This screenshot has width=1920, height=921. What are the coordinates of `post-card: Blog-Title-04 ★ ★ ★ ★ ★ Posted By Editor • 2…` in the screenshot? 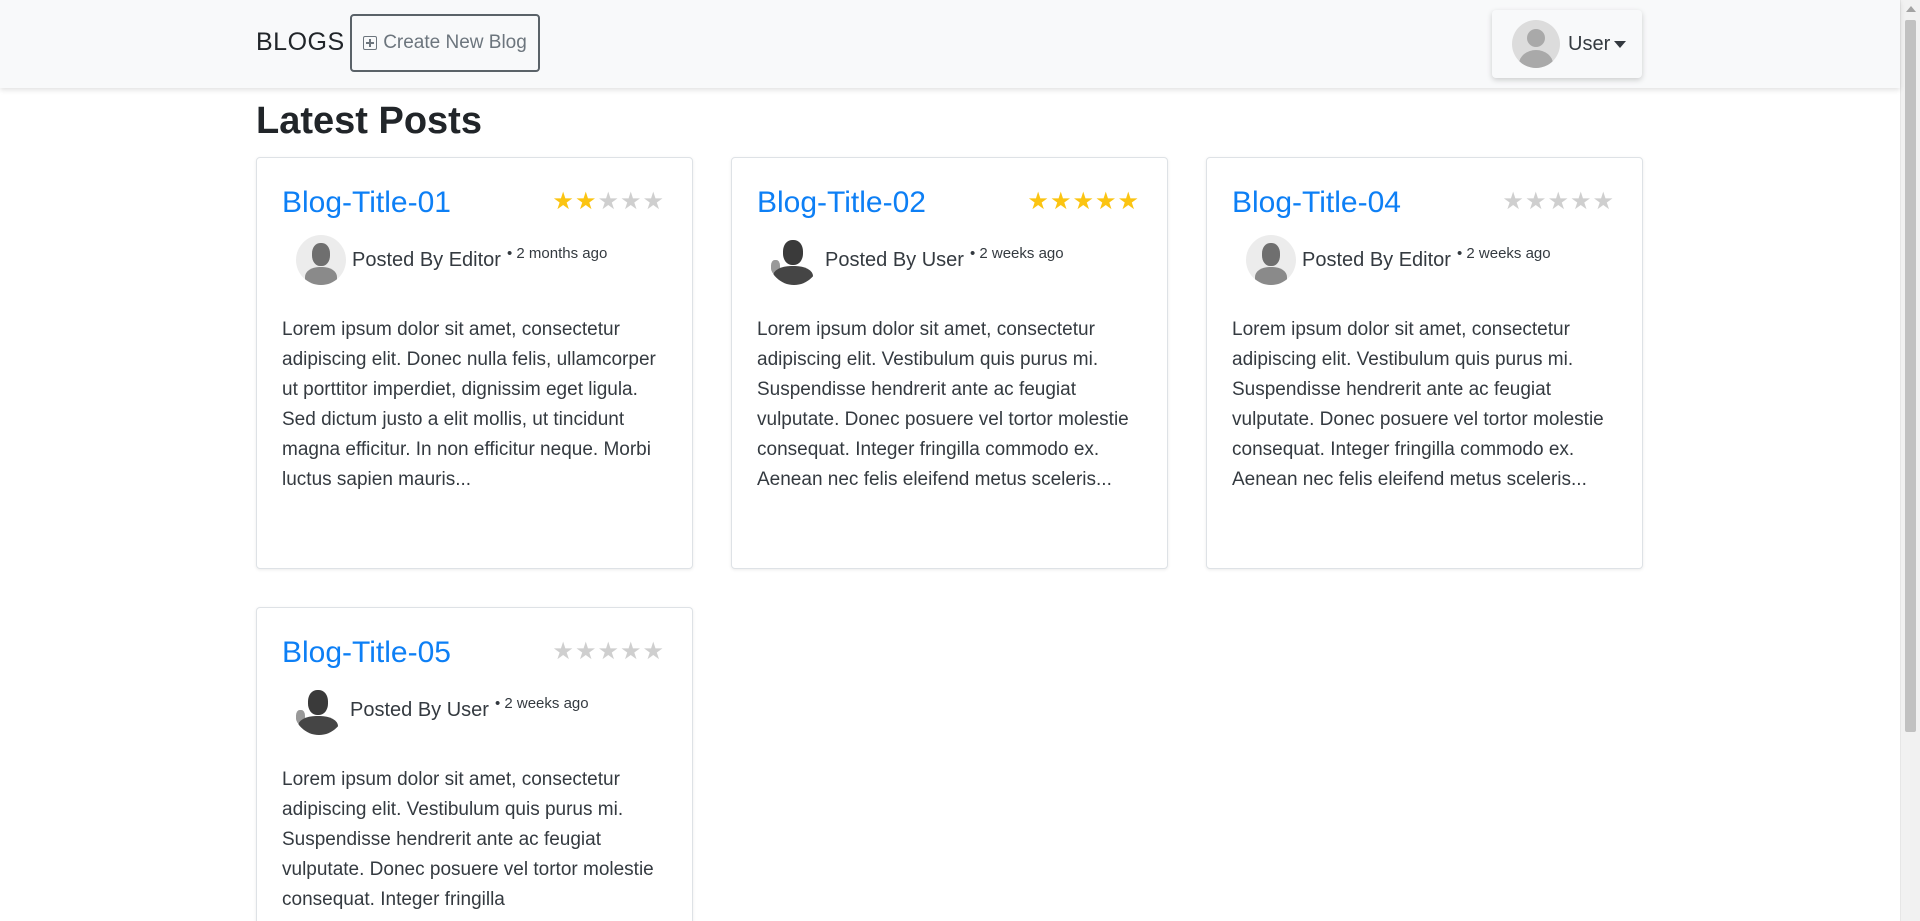 It's located at (1424, 363).